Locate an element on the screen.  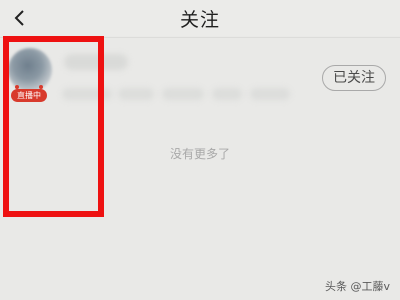
watermark: 头条 @工藤v is located at coordinates (357, 286).